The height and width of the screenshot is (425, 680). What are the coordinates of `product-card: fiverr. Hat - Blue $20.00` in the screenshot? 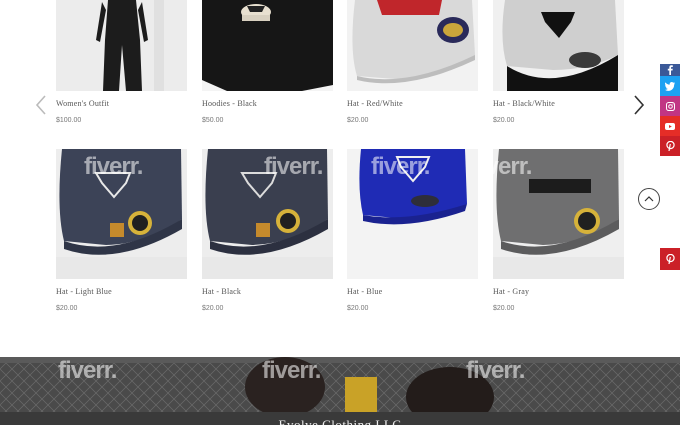 It's located at (412, 230).